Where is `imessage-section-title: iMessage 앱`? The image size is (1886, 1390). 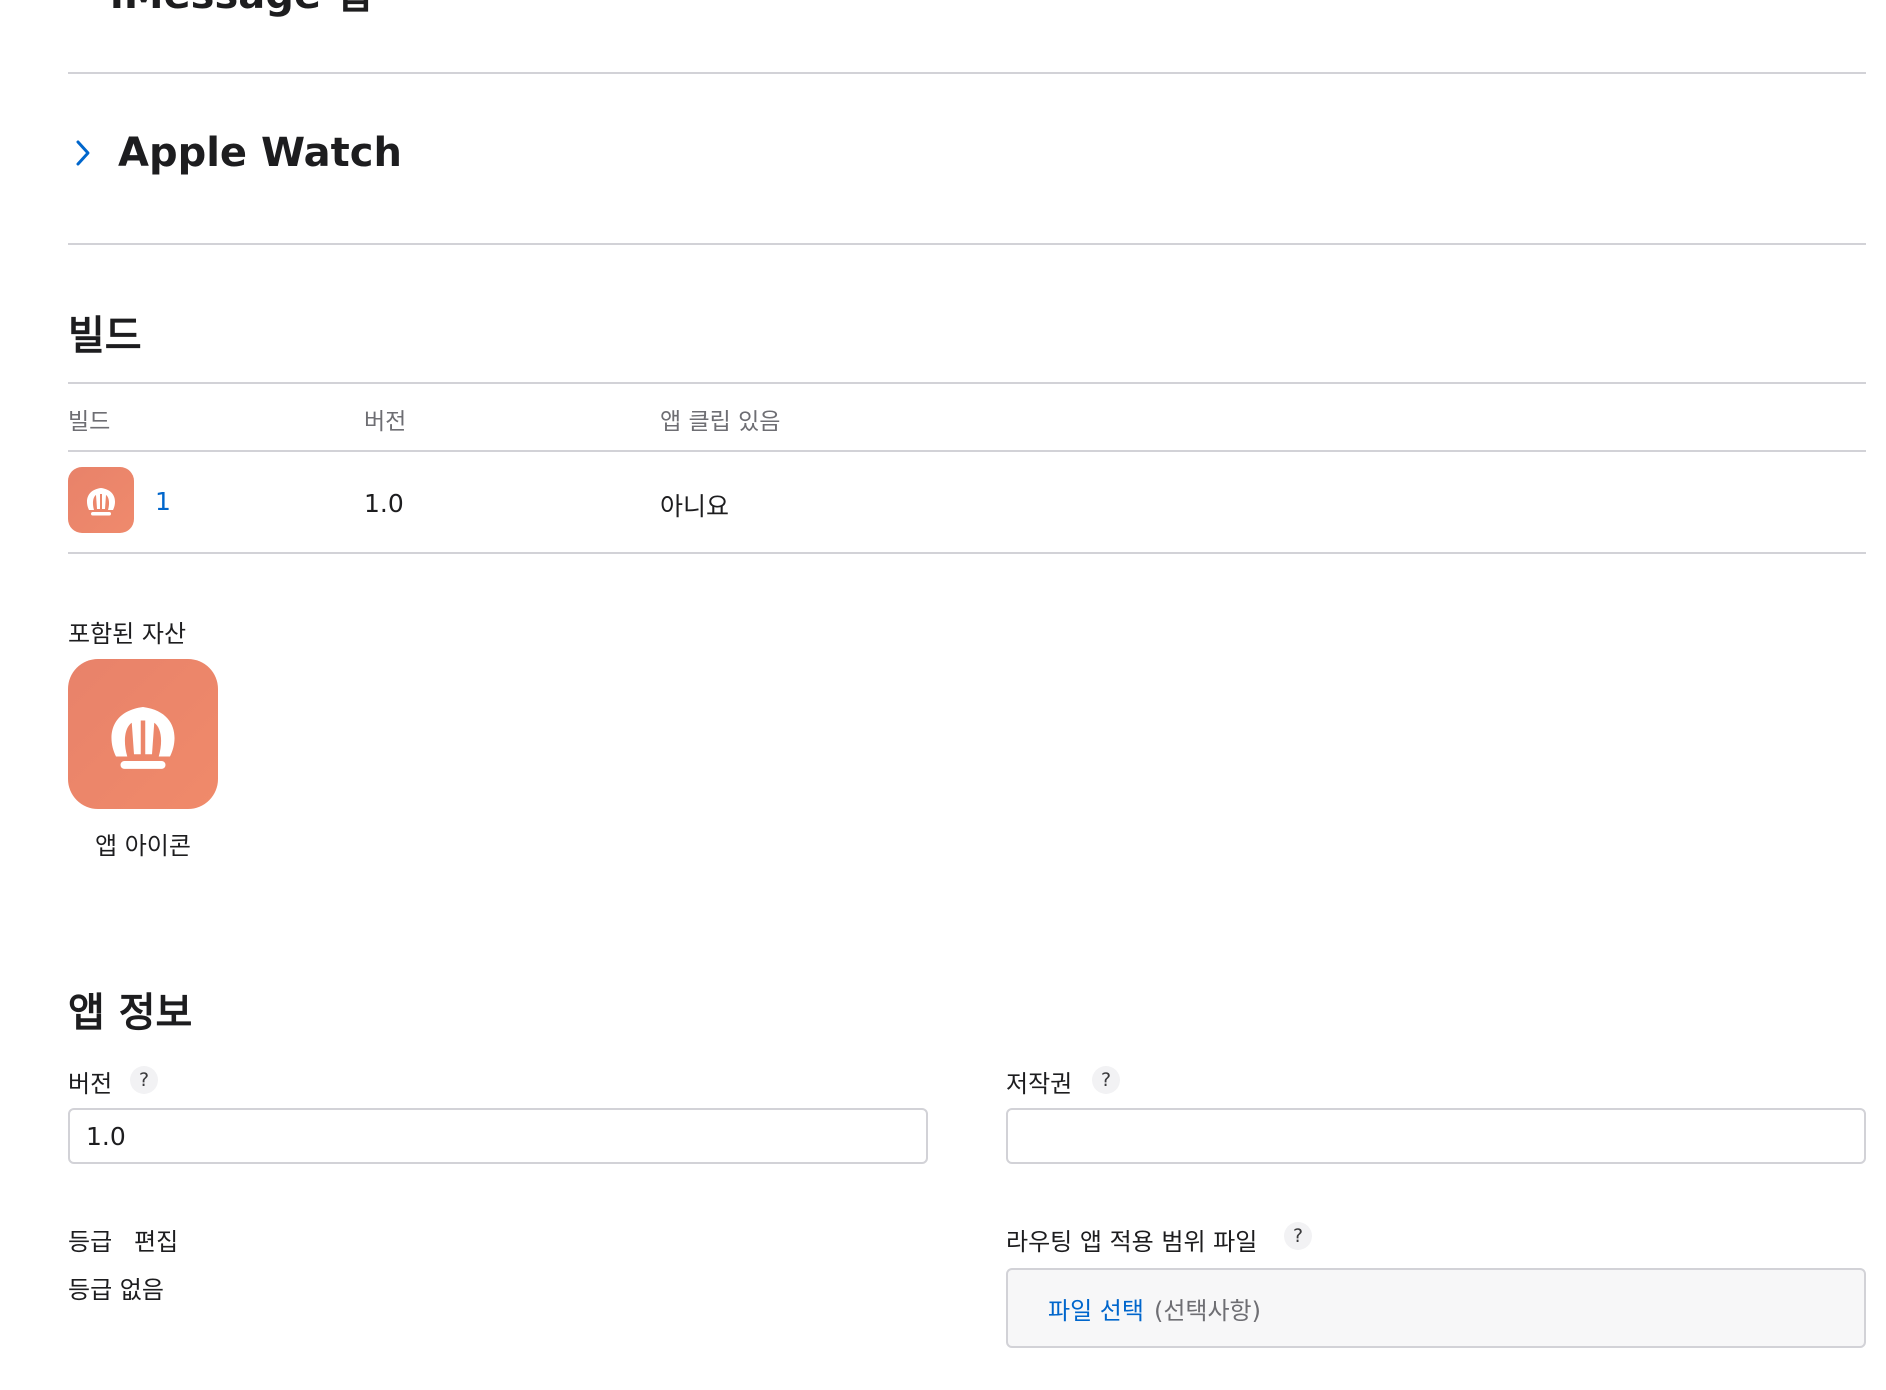 imessage-section-title: iMessage 앱 is located at coordinates (241, 10).